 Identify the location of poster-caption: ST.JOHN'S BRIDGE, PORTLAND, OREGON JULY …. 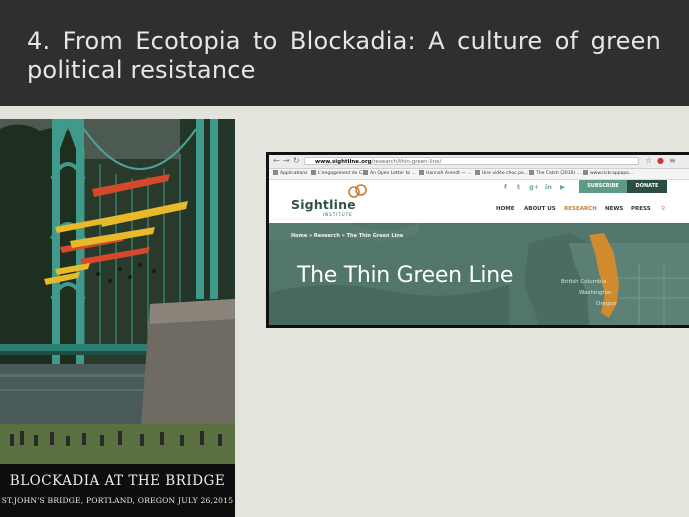
(117, 500).